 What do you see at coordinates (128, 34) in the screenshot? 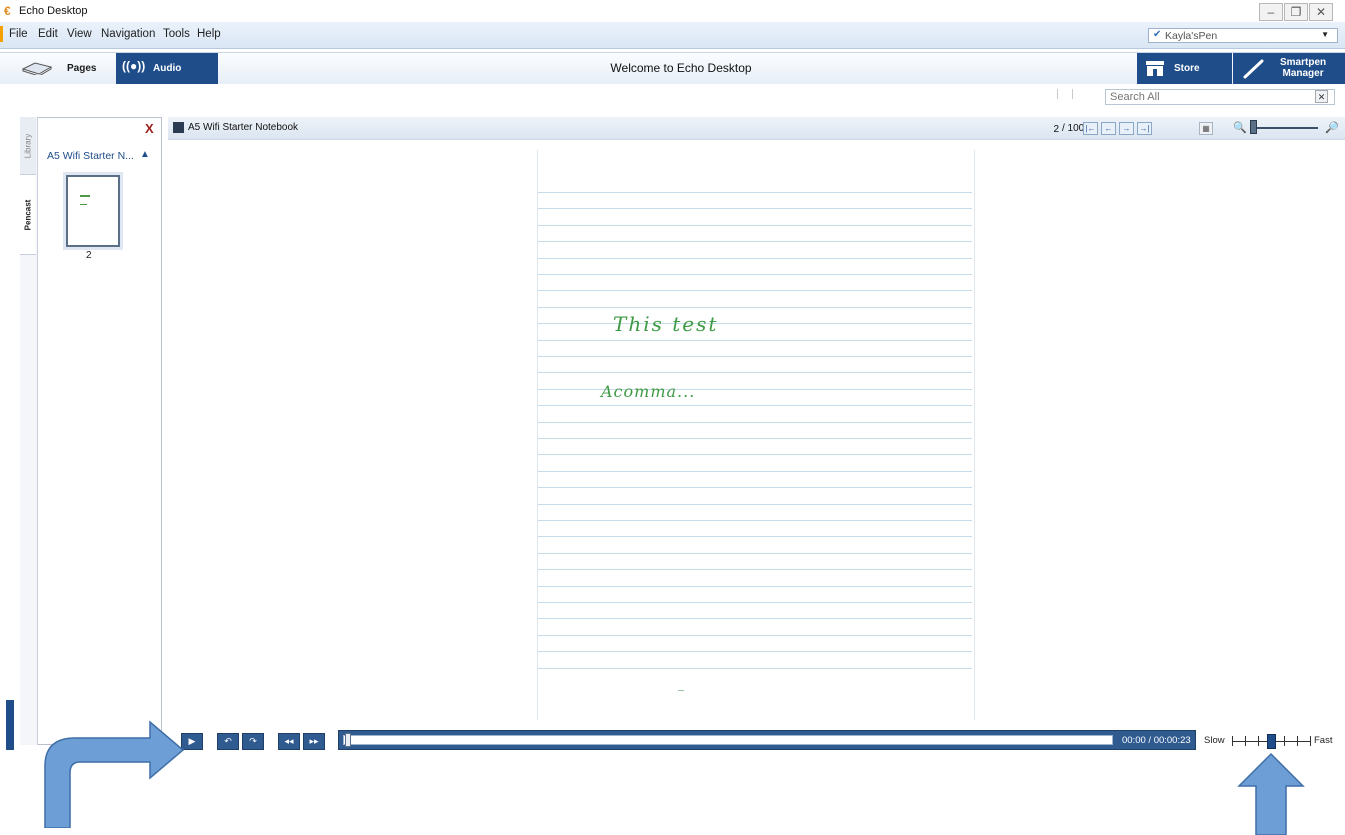
I see `menu-navigation: Navigation` at bounding box center [128, 34].